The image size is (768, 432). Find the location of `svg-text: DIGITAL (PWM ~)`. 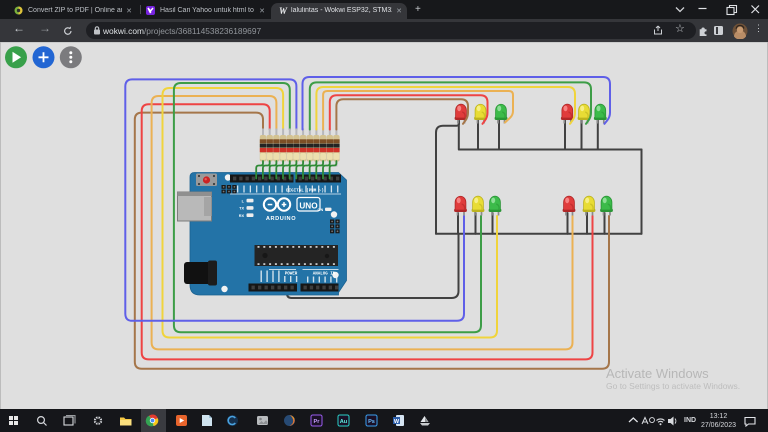

svg-text: DIGITAL (PWM ~) is located at coordinates (305, 191).